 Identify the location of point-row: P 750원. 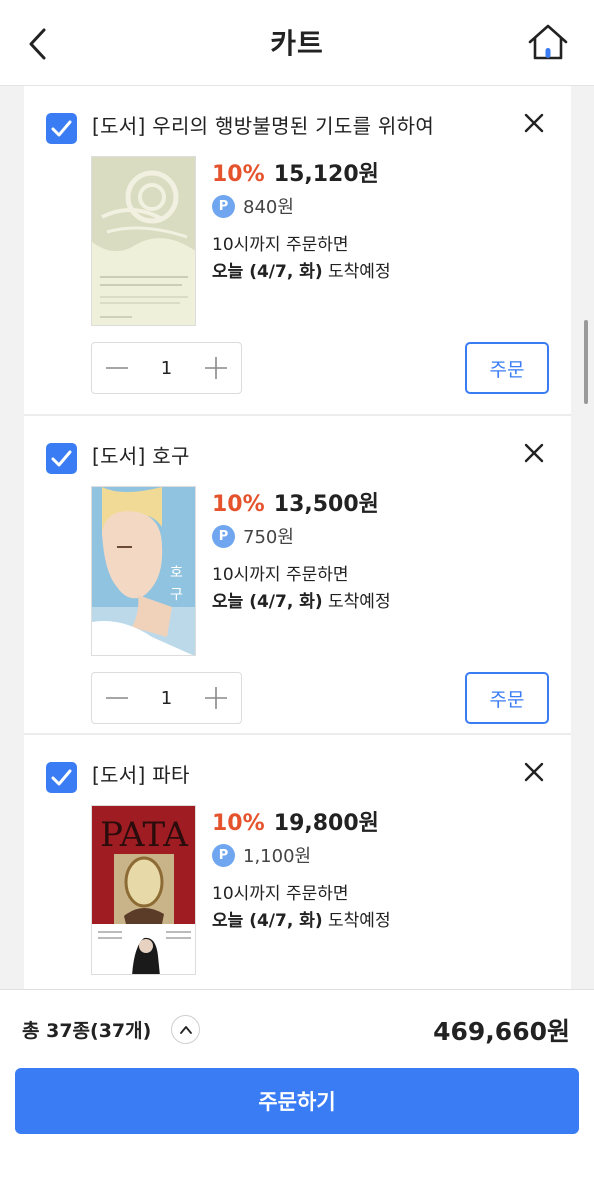
(253, 536).